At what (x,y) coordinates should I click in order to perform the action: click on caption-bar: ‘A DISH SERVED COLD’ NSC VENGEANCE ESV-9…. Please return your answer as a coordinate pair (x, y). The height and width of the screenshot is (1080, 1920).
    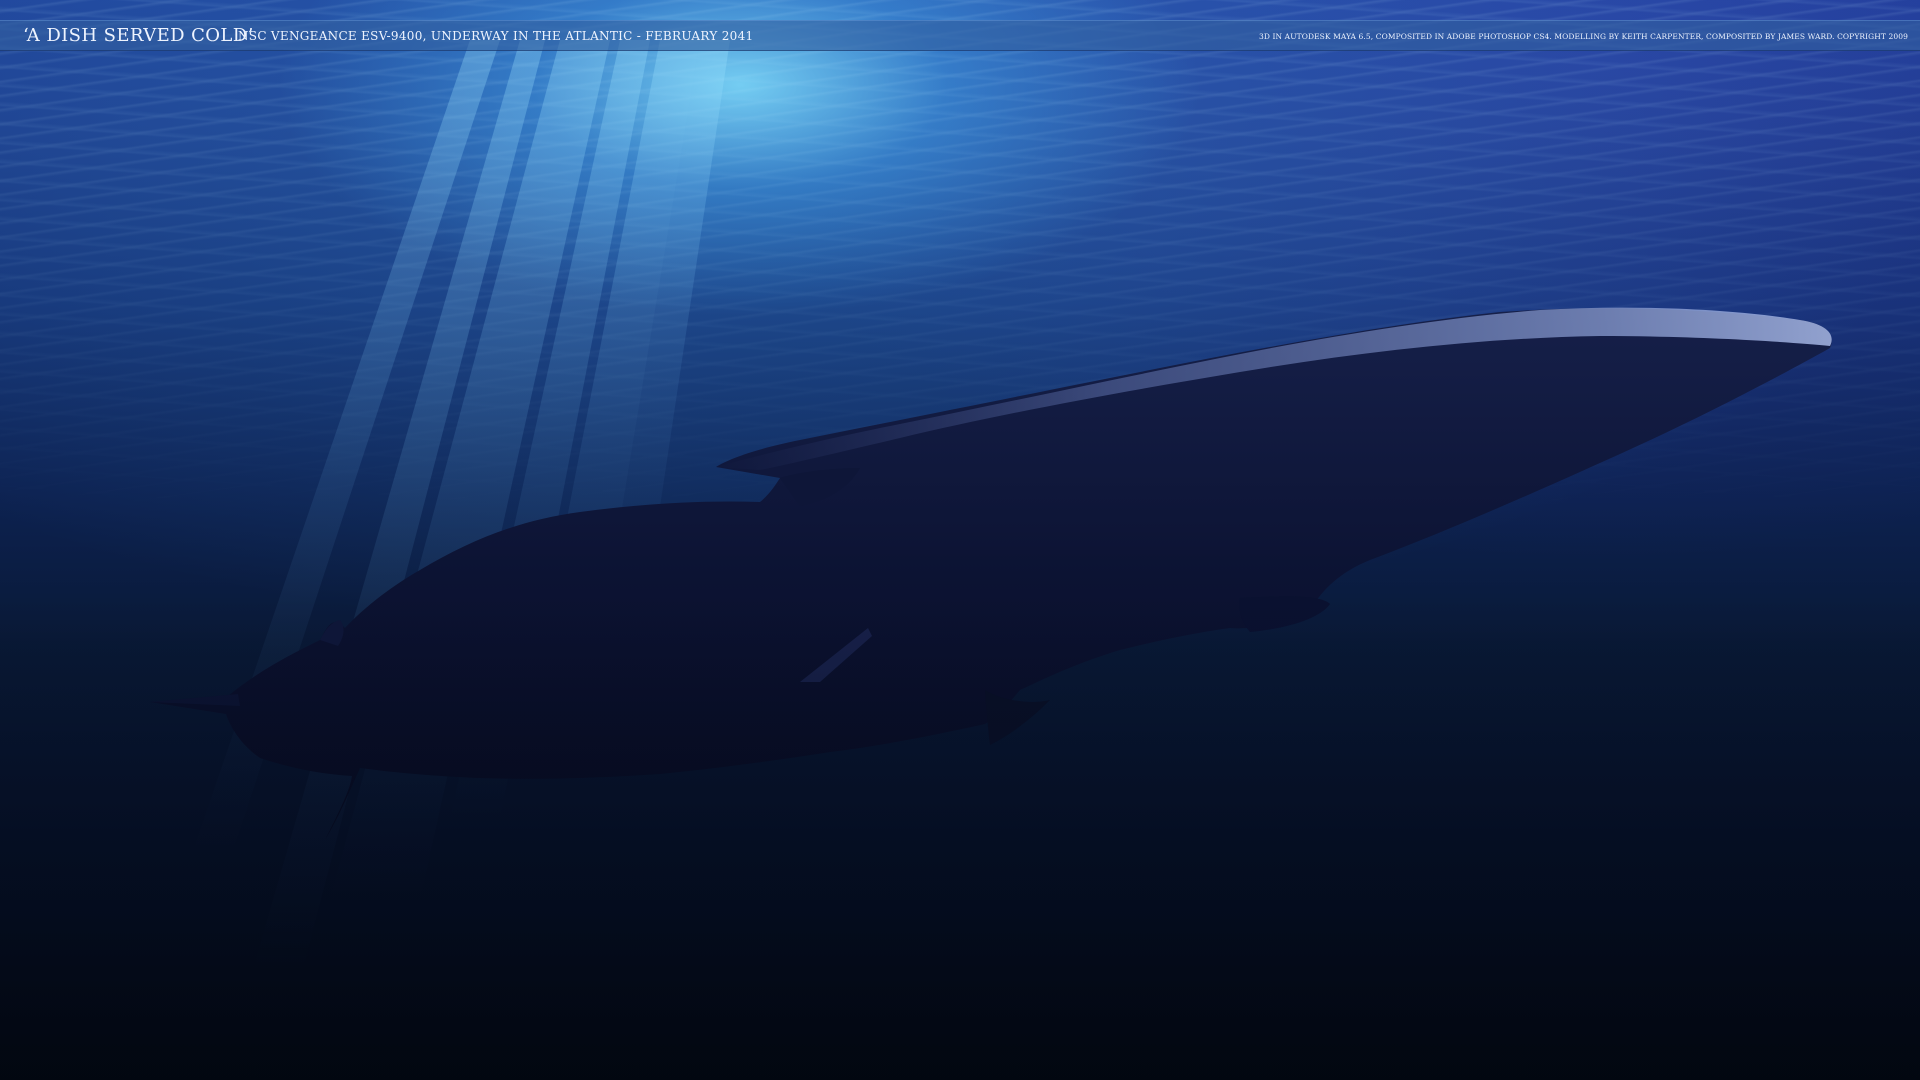
    Looking at the image, I should click on (960, 35).